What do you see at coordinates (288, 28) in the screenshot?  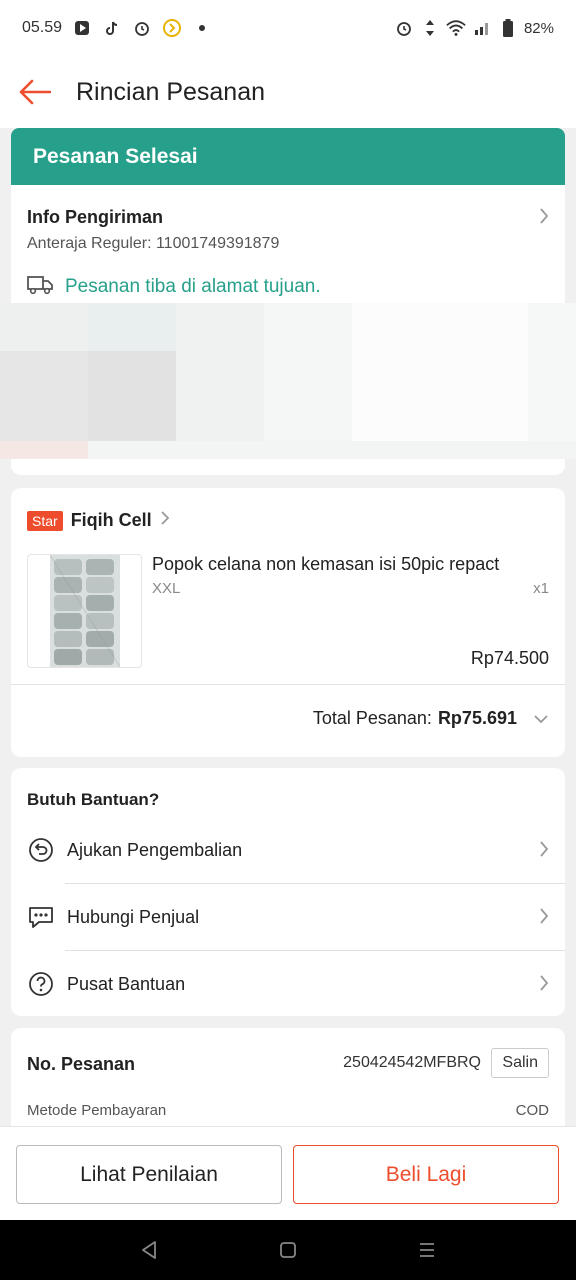 I see `status-bar: 05.59 82%` at bounding box center [288, 28].